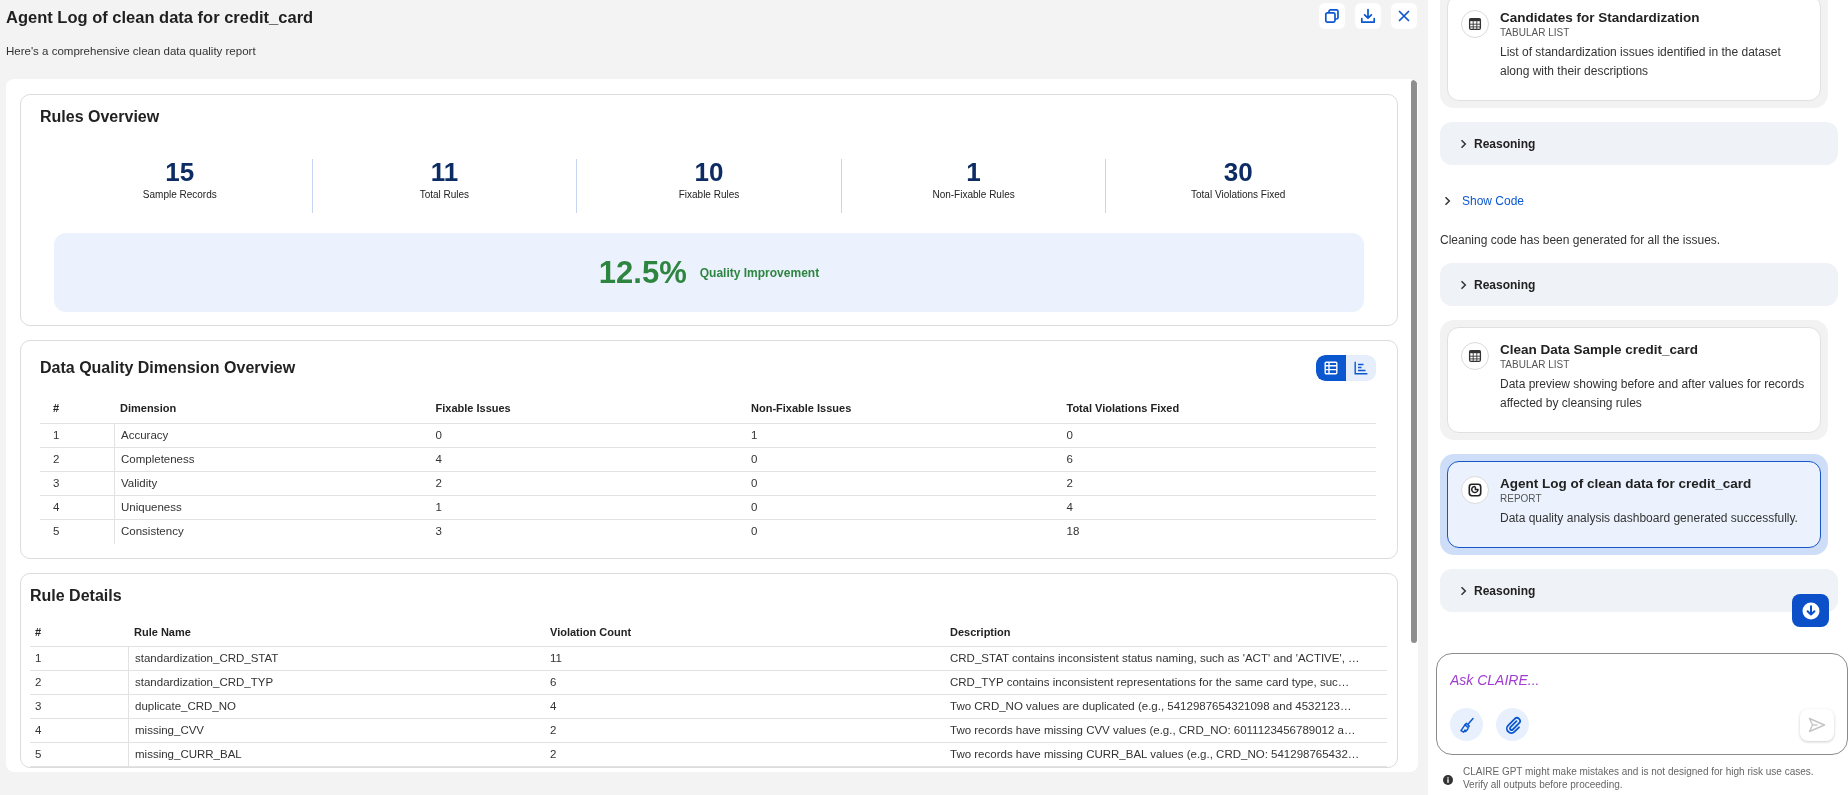 The width and height of the screenshot is (1848, 795). What do you see at coordinates (1361, 368) in the screenshot?
I see `bar-chart-icon` at bounding box center [1361, 368].